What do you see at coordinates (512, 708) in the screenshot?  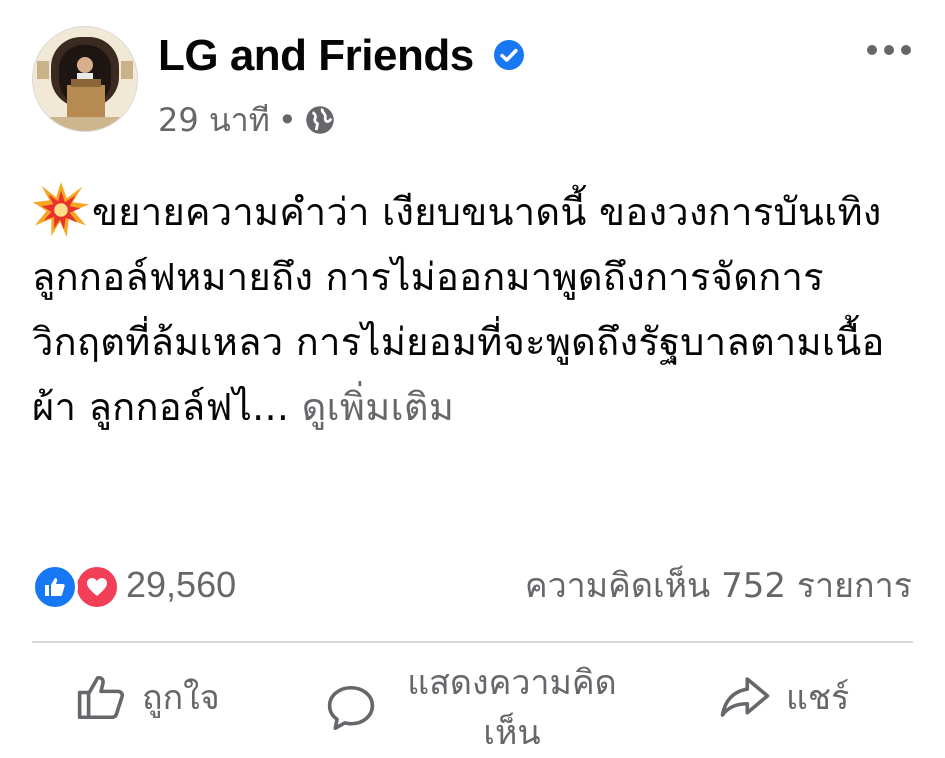 I see `comment-label: แสดงความคิดเห็น` at bounding box center [512, 708].